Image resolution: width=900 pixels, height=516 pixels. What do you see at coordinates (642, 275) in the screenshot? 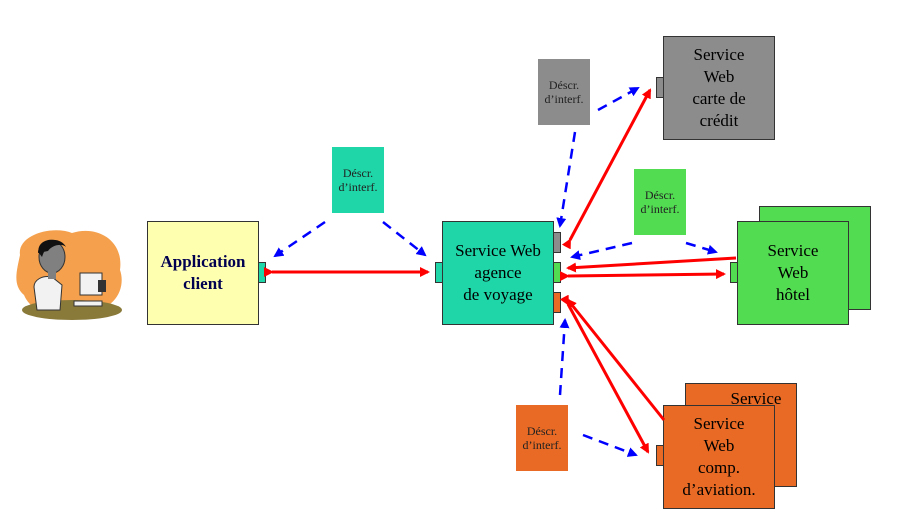
I see `agency-hotel-message-arrow` at bounding box center [642, 275].